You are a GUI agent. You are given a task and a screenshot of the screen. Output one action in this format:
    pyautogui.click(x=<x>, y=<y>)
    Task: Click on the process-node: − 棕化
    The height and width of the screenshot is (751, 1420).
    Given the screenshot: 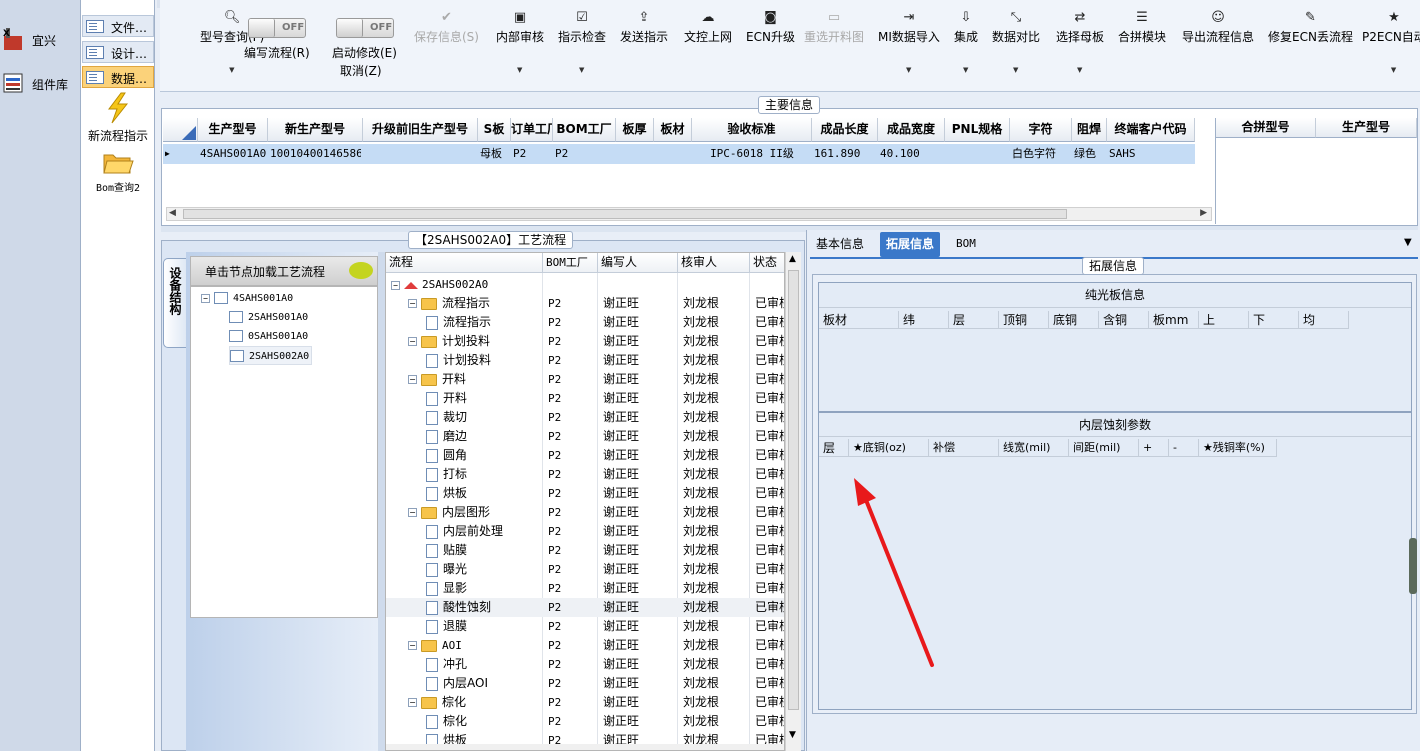 What is the action you would take?
    pyautogui.click(x=437, y=702)
    